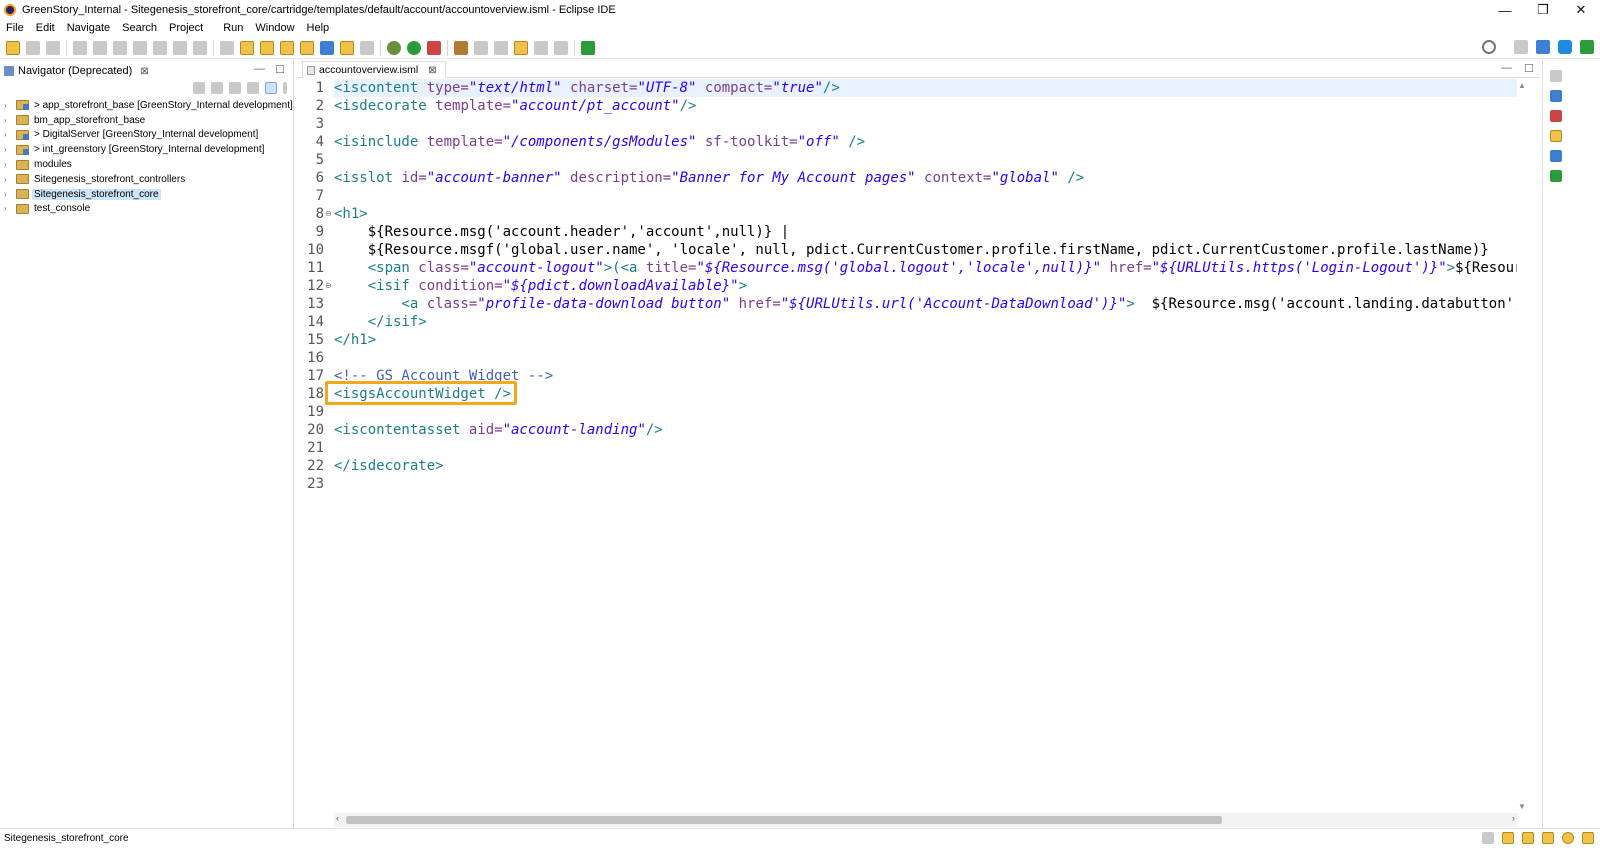 The height and width of the screenshot is (865, 1600). I want to click on navigator-tab: Navigator (Deprecated) ⊠, so click(76, 71).